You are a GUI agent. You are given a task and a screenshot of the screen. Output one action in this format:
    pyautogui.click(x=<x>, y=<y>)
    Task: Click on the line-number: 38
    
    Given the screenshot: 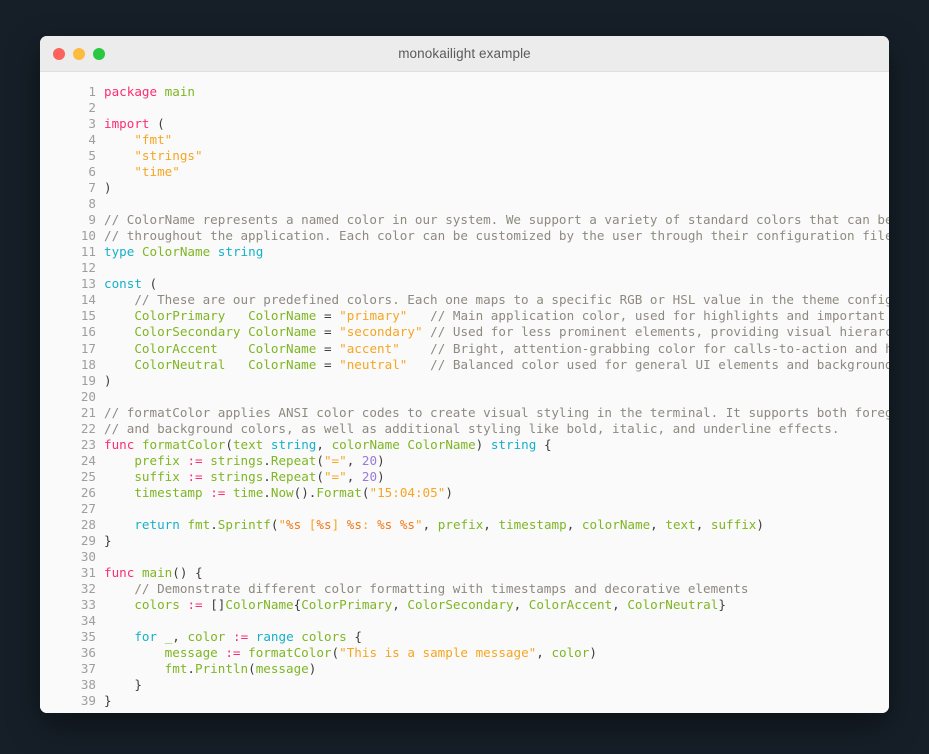 What is the action you would take?
    pyautogui.click(x=88, y=685)
    